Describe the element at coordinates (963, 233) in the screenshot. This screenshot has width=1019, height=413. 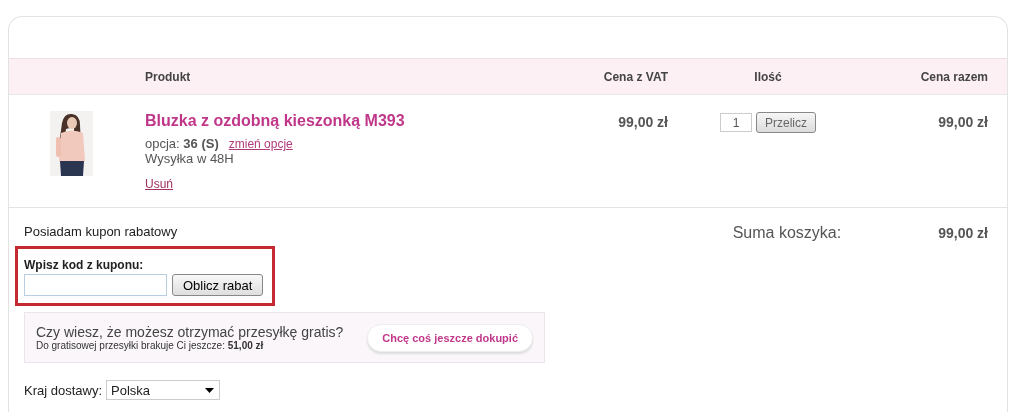
I see `cart-sum-value: 99,00 zł` at that location.